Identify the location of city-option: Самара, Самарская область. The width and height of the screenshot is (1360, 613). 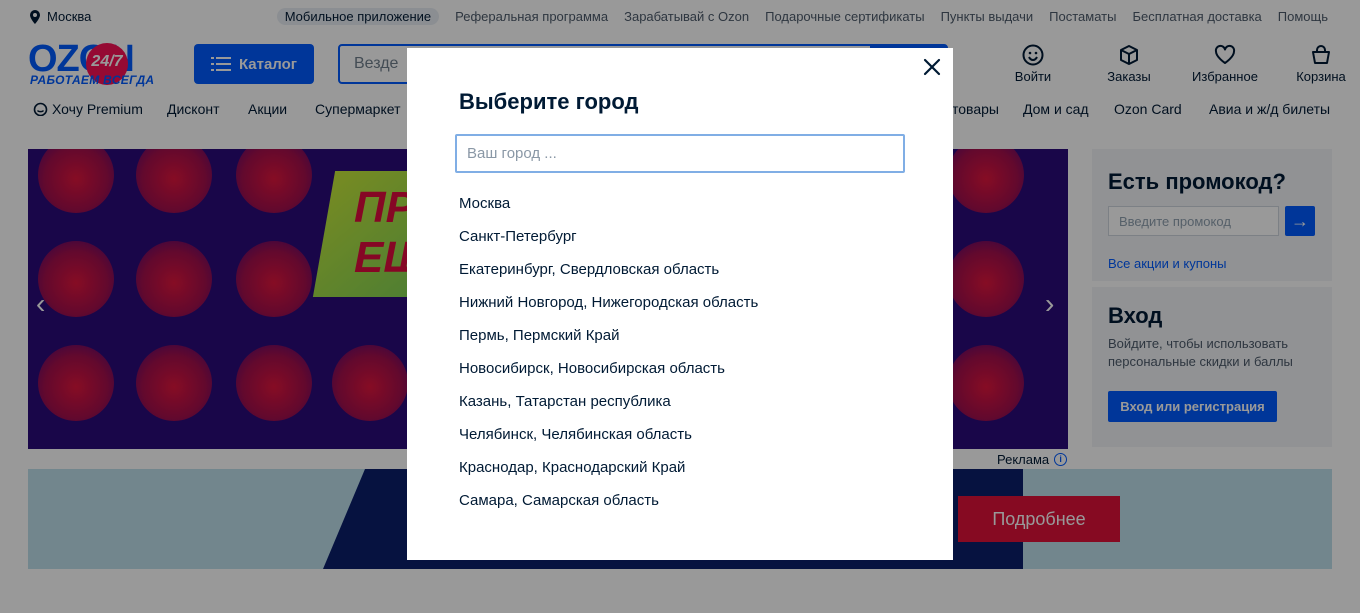
(608, 506).